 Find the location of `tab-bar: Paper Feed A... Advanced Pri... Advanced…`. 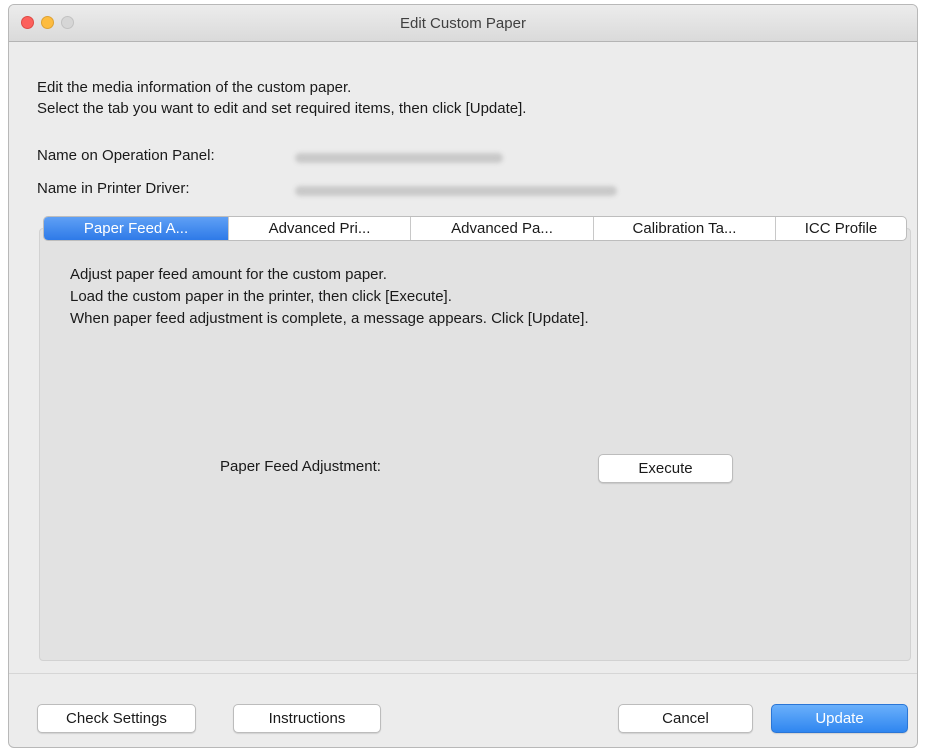

tab-bar: Paper Feed A... Advanced Pri... Advanced… is located at coordinates (475, 228).